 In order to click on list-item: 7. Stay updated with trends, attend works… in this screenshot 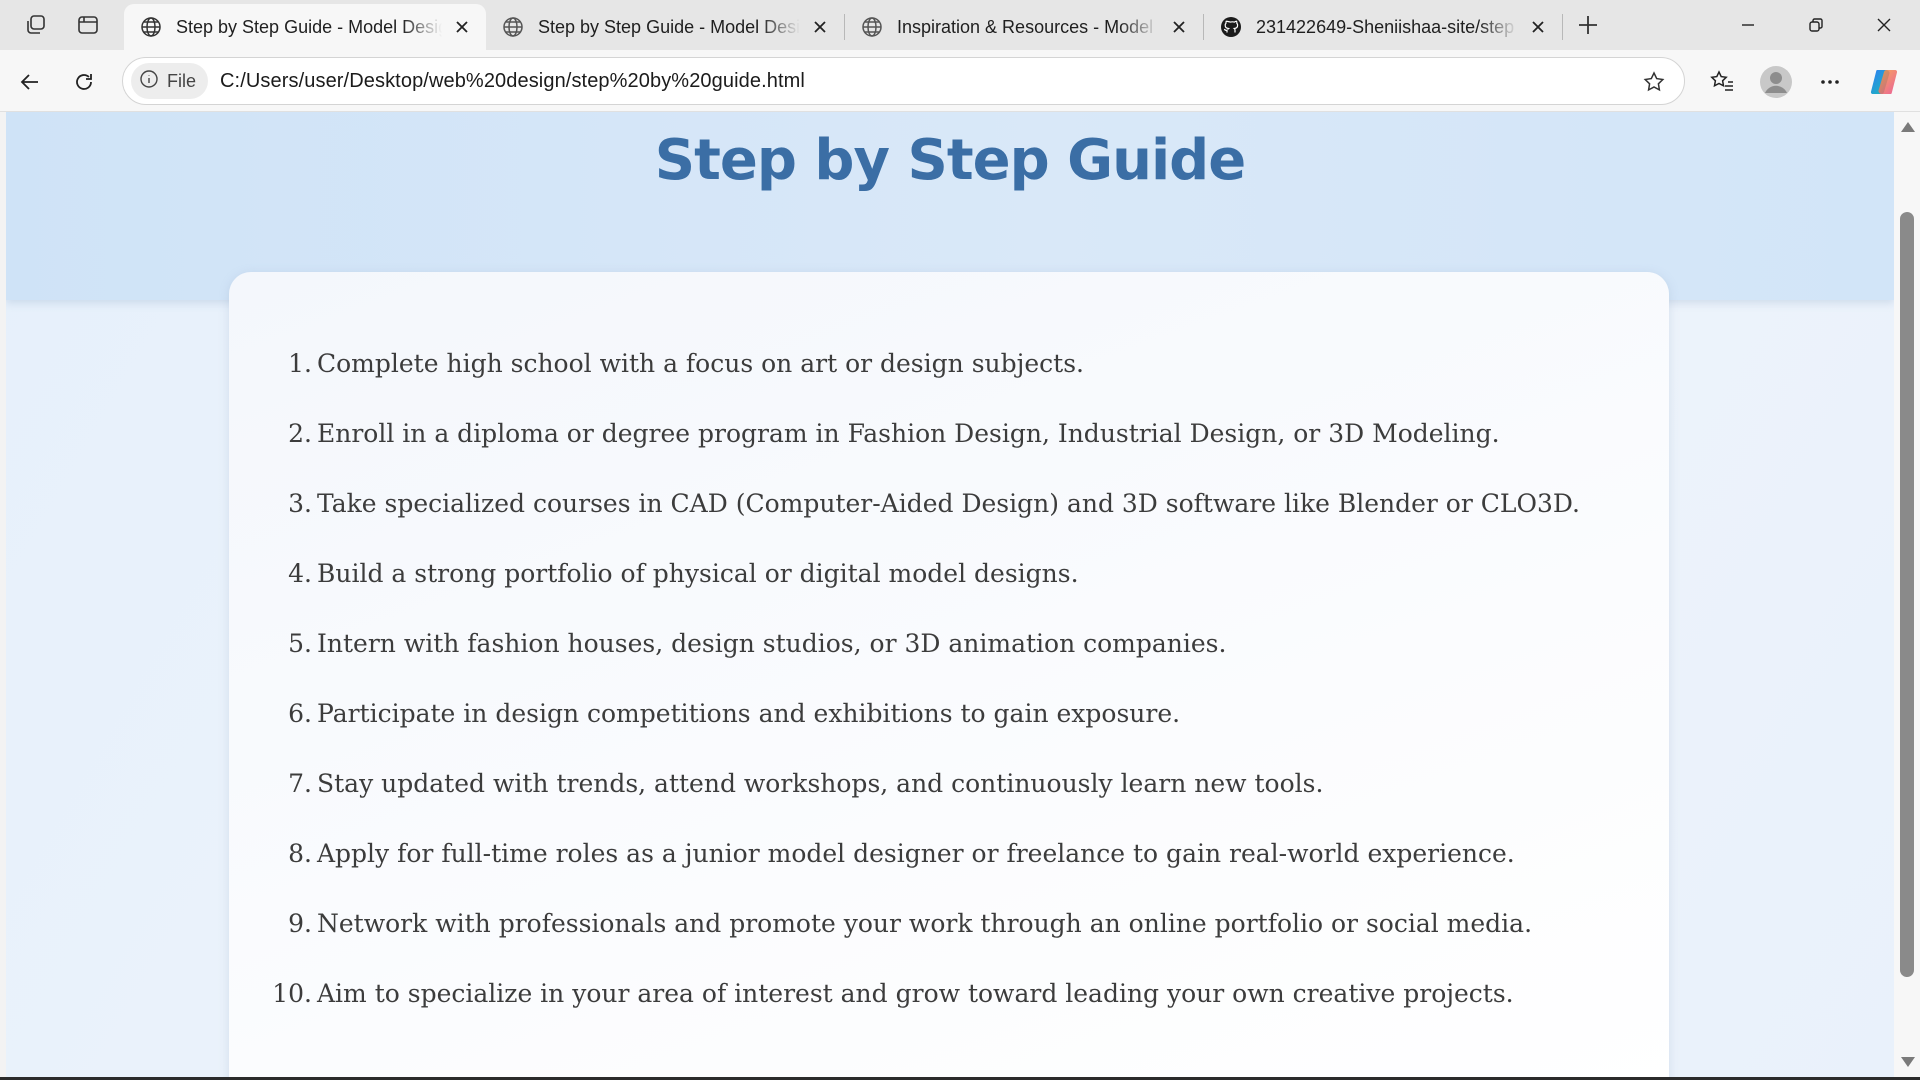, I will do `click(949, 783)`.